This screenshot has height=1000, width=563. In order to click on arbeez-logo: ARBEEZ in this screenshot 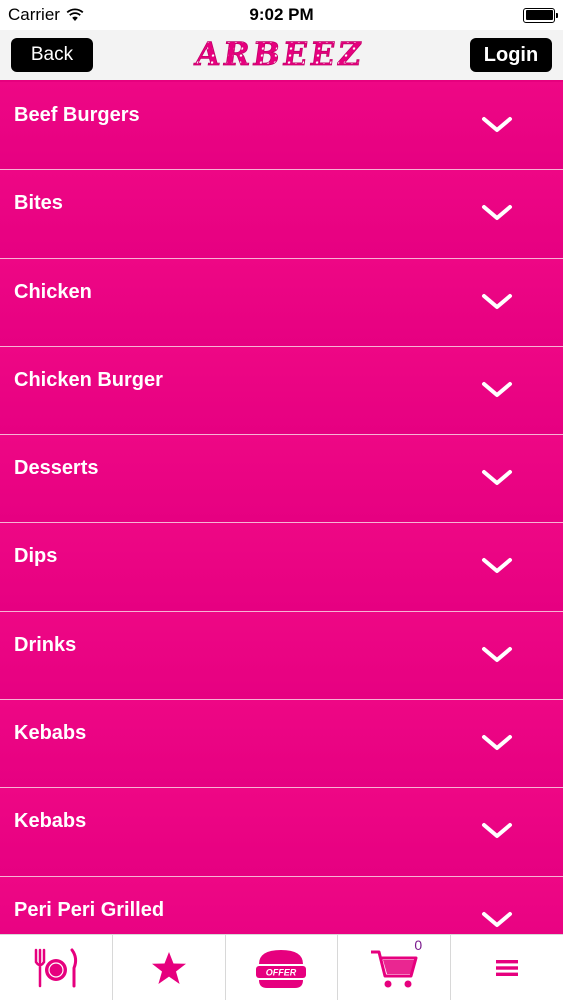, I will do `click(279, 55)`.